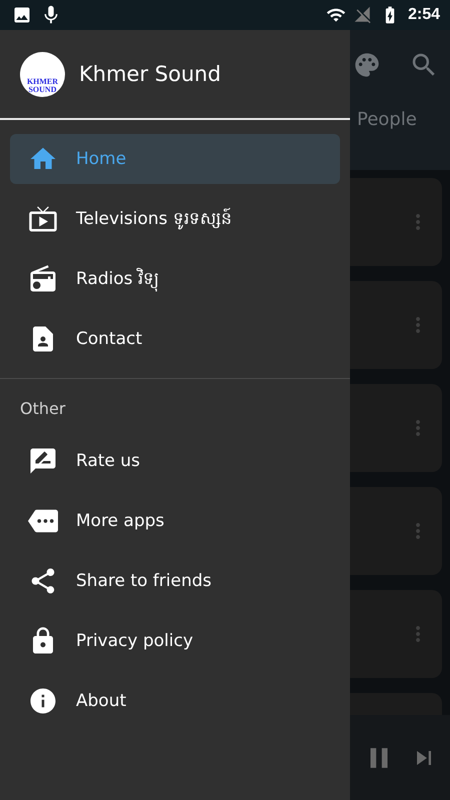  I want to click on pen-icon, so click(43, 461).